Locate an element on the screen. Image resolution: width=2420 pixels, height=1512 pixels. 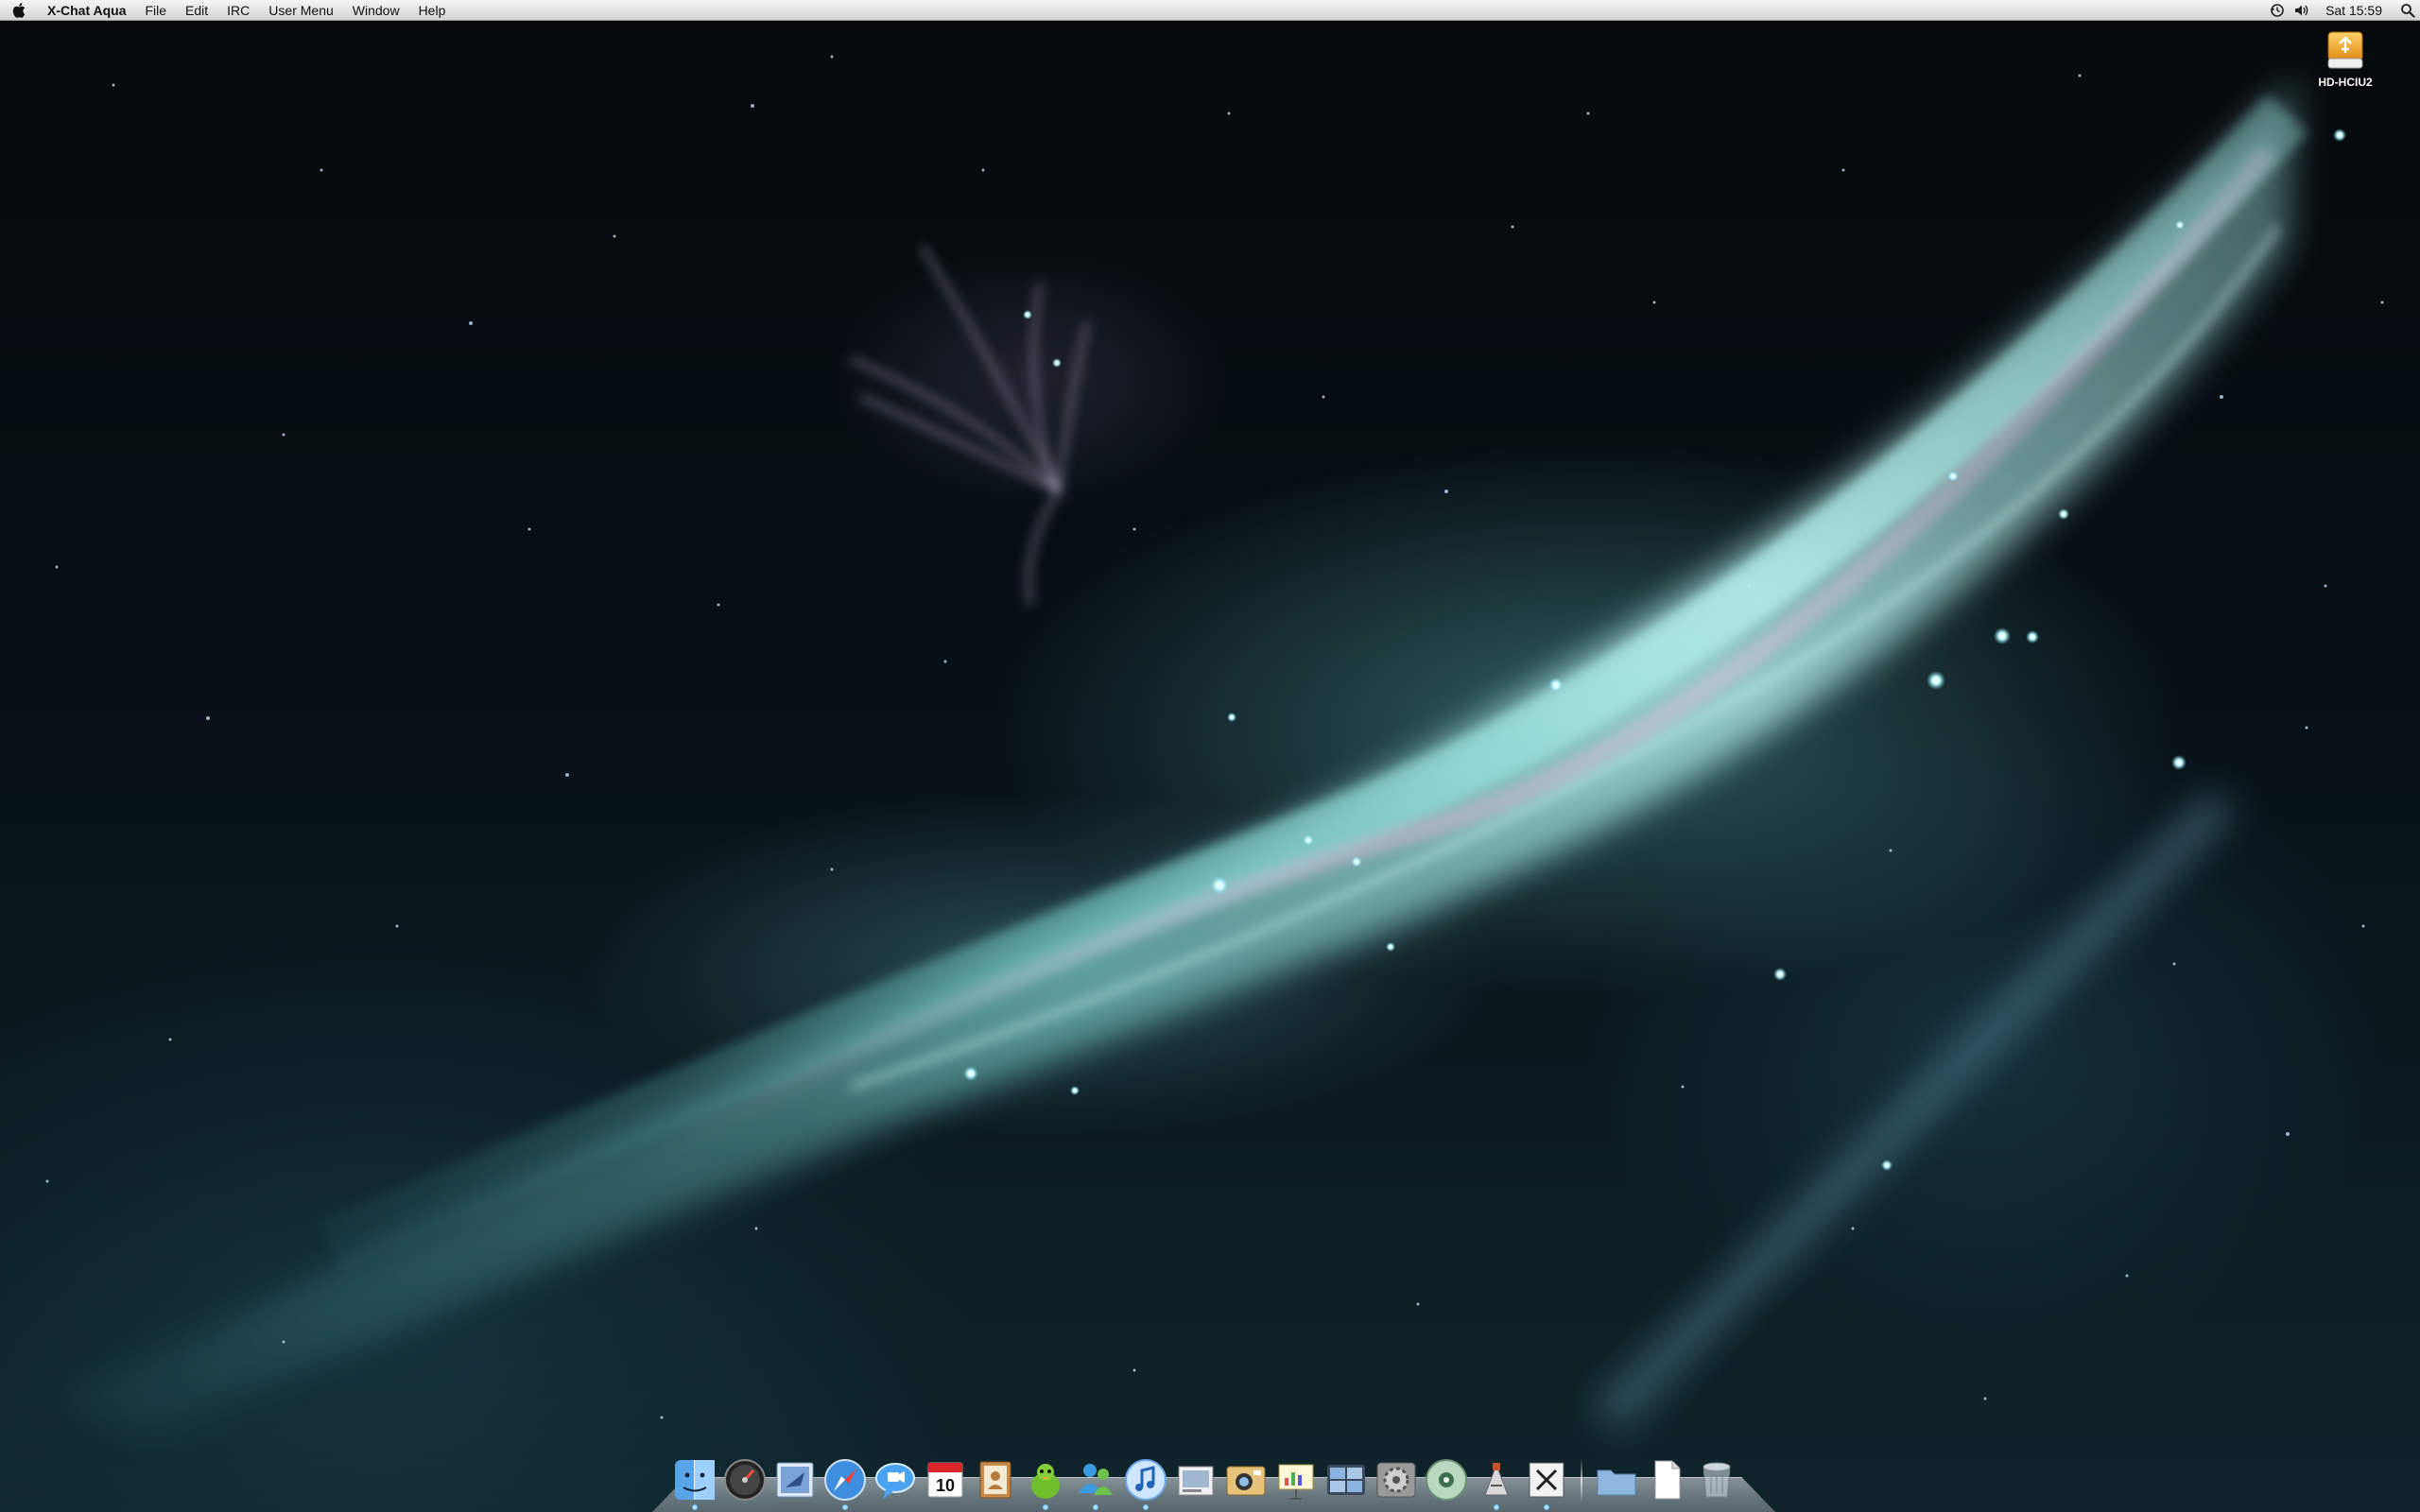
desktop-drive: HD-HCIU2 is located at coordinates (2345, 57).